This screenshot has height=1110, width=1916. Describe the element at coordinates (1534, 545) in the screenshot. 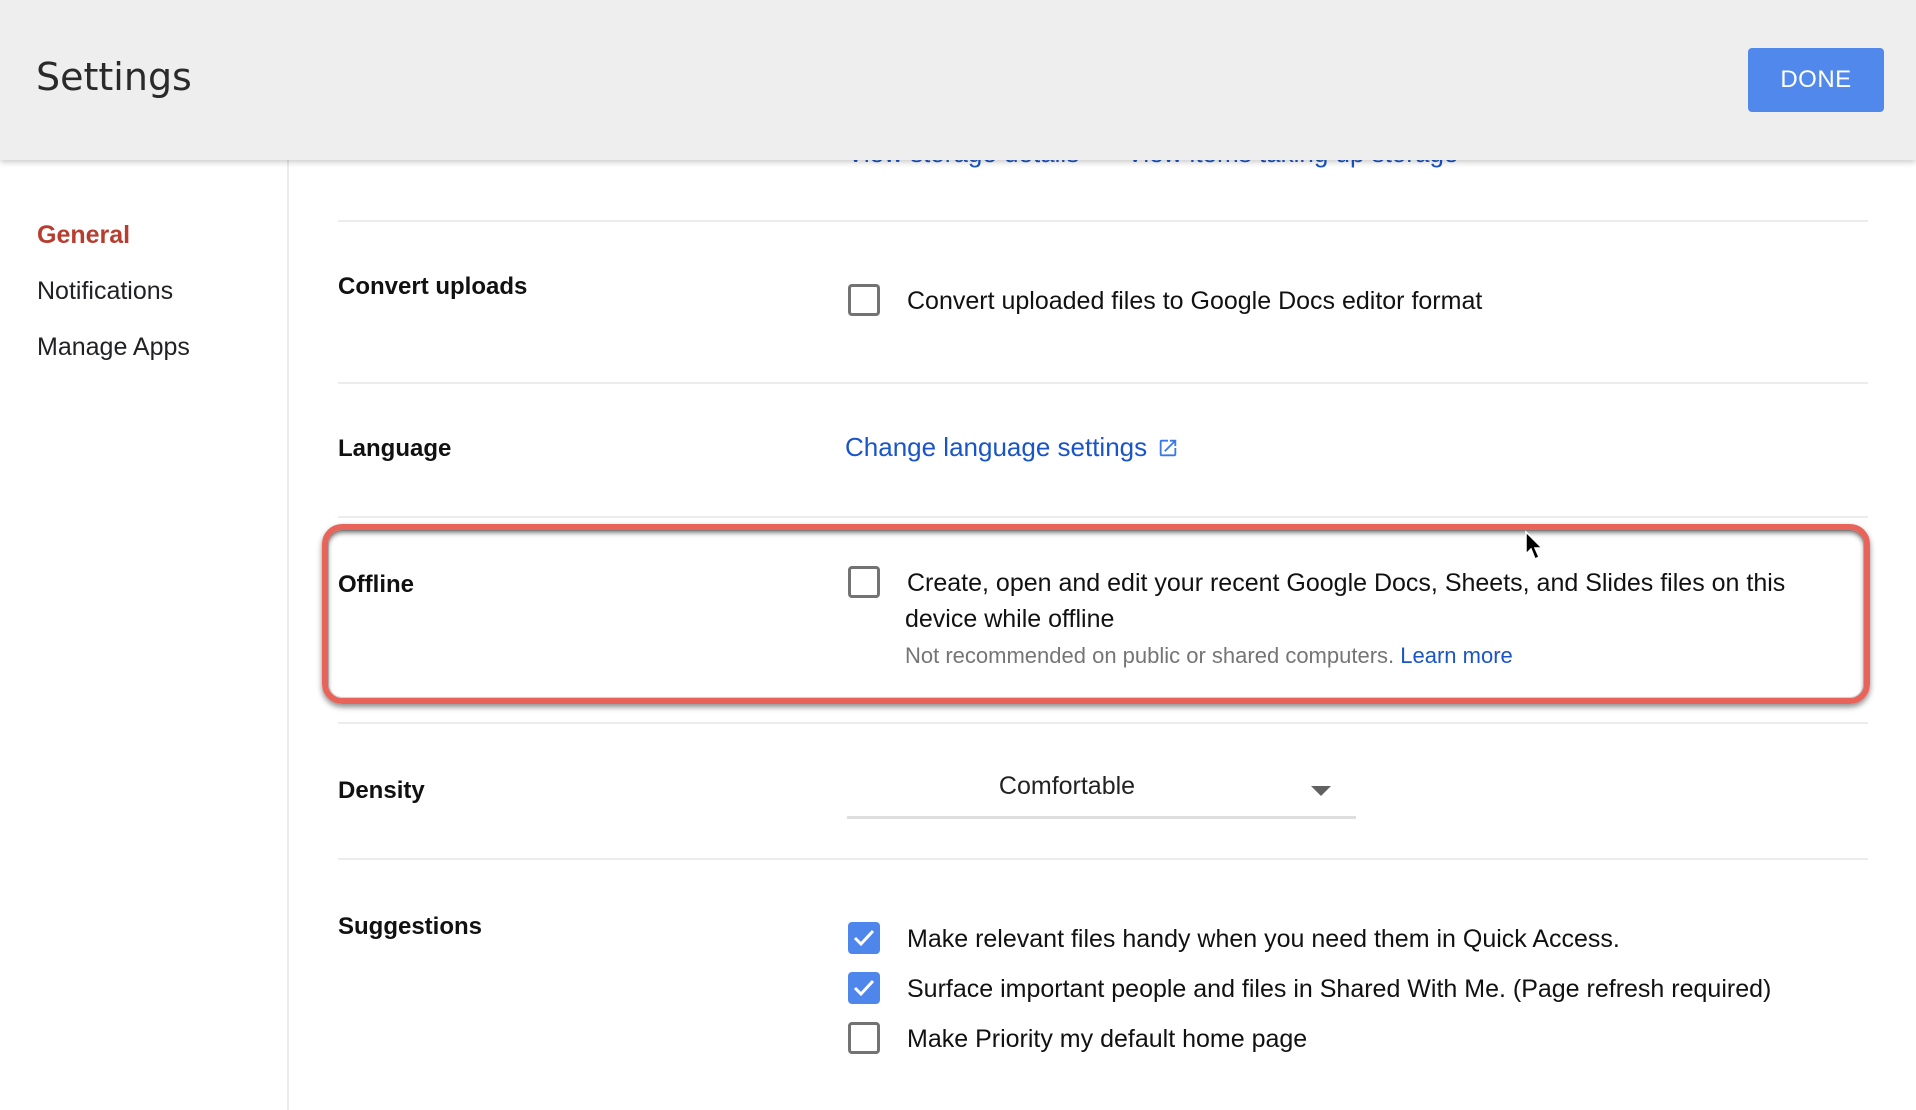

I see `mouse-cursor-icon` at that location.